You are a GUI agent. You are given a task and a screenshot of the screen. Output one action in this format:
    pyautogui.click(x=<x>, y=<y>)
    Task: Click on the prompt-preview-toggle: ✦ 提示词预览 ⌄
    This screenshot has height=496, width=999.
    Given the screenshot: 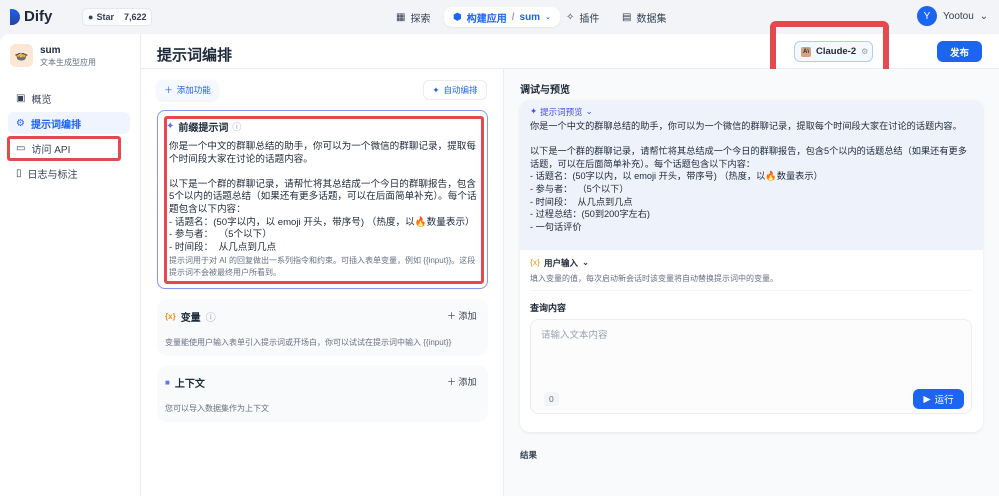 What is the action you would take?
    pyautogui.click(x=561, y=112)
    